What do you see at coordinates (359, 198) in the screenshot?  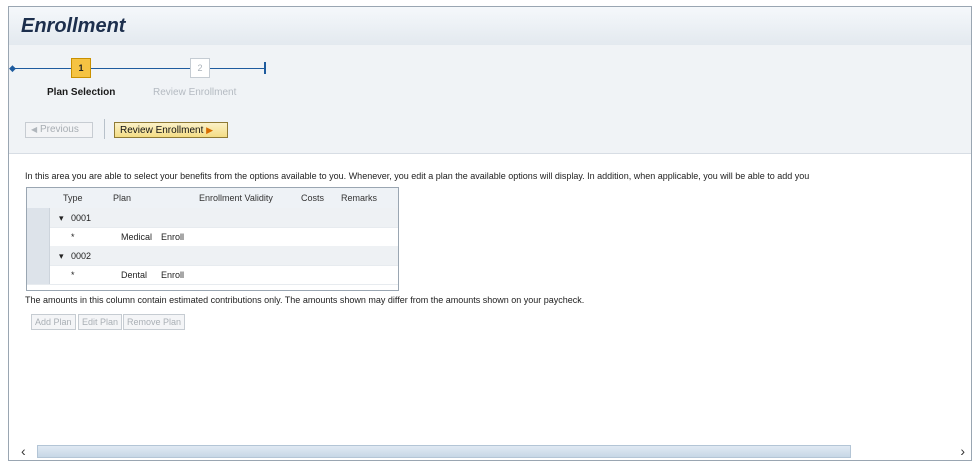 I see `column-header-remarks: Remarks` at bounding box center [359, 198].